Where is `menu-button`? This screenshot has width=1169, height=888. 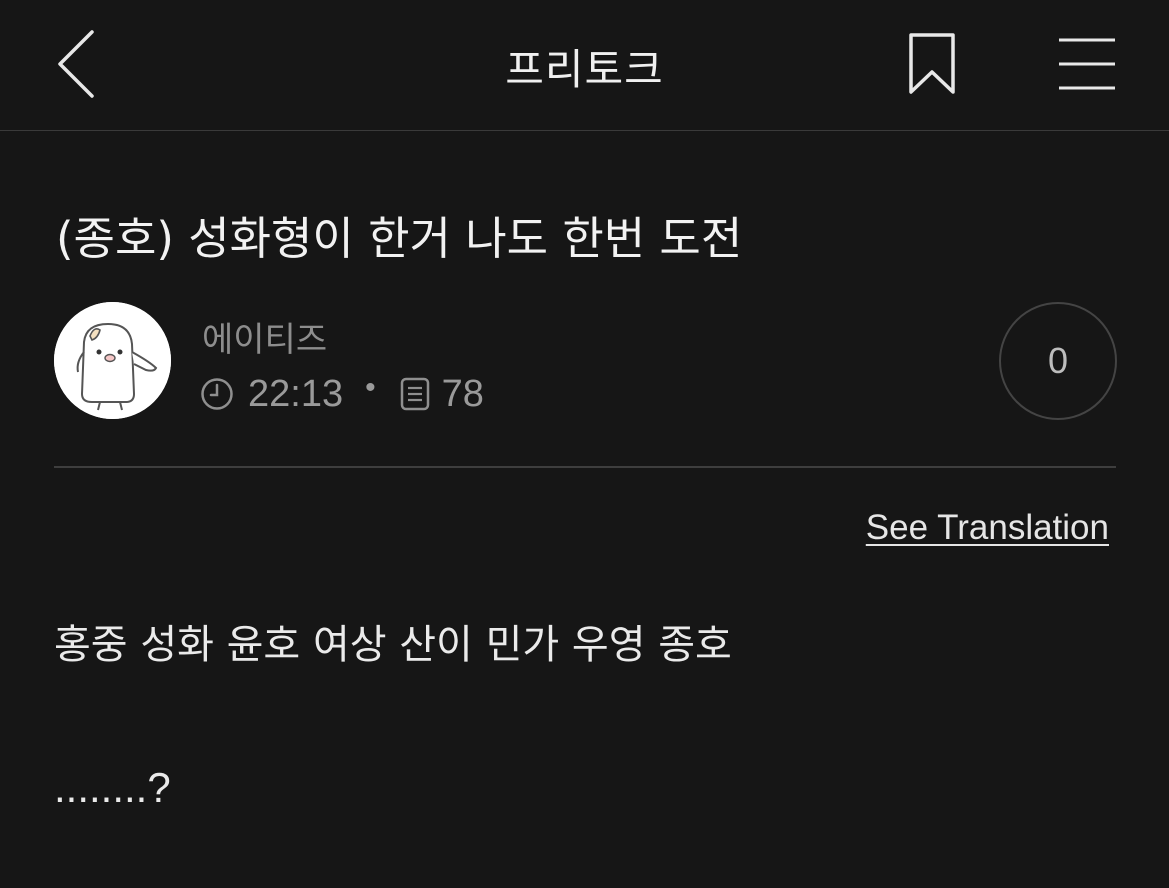 menu-button is located at coordinates (1087, 65).